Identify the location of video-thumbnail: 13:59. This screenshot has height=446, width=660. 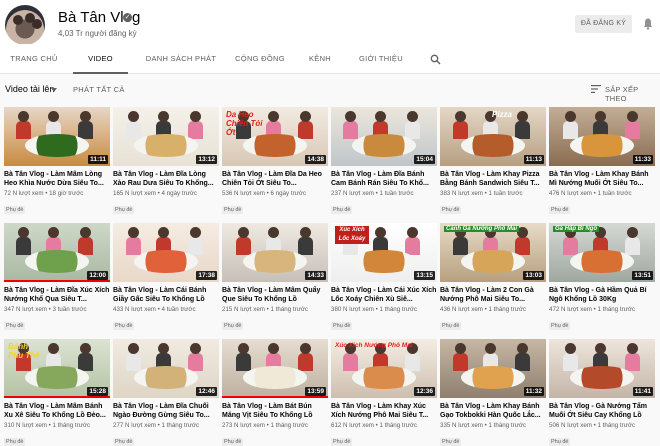
(275, 368).